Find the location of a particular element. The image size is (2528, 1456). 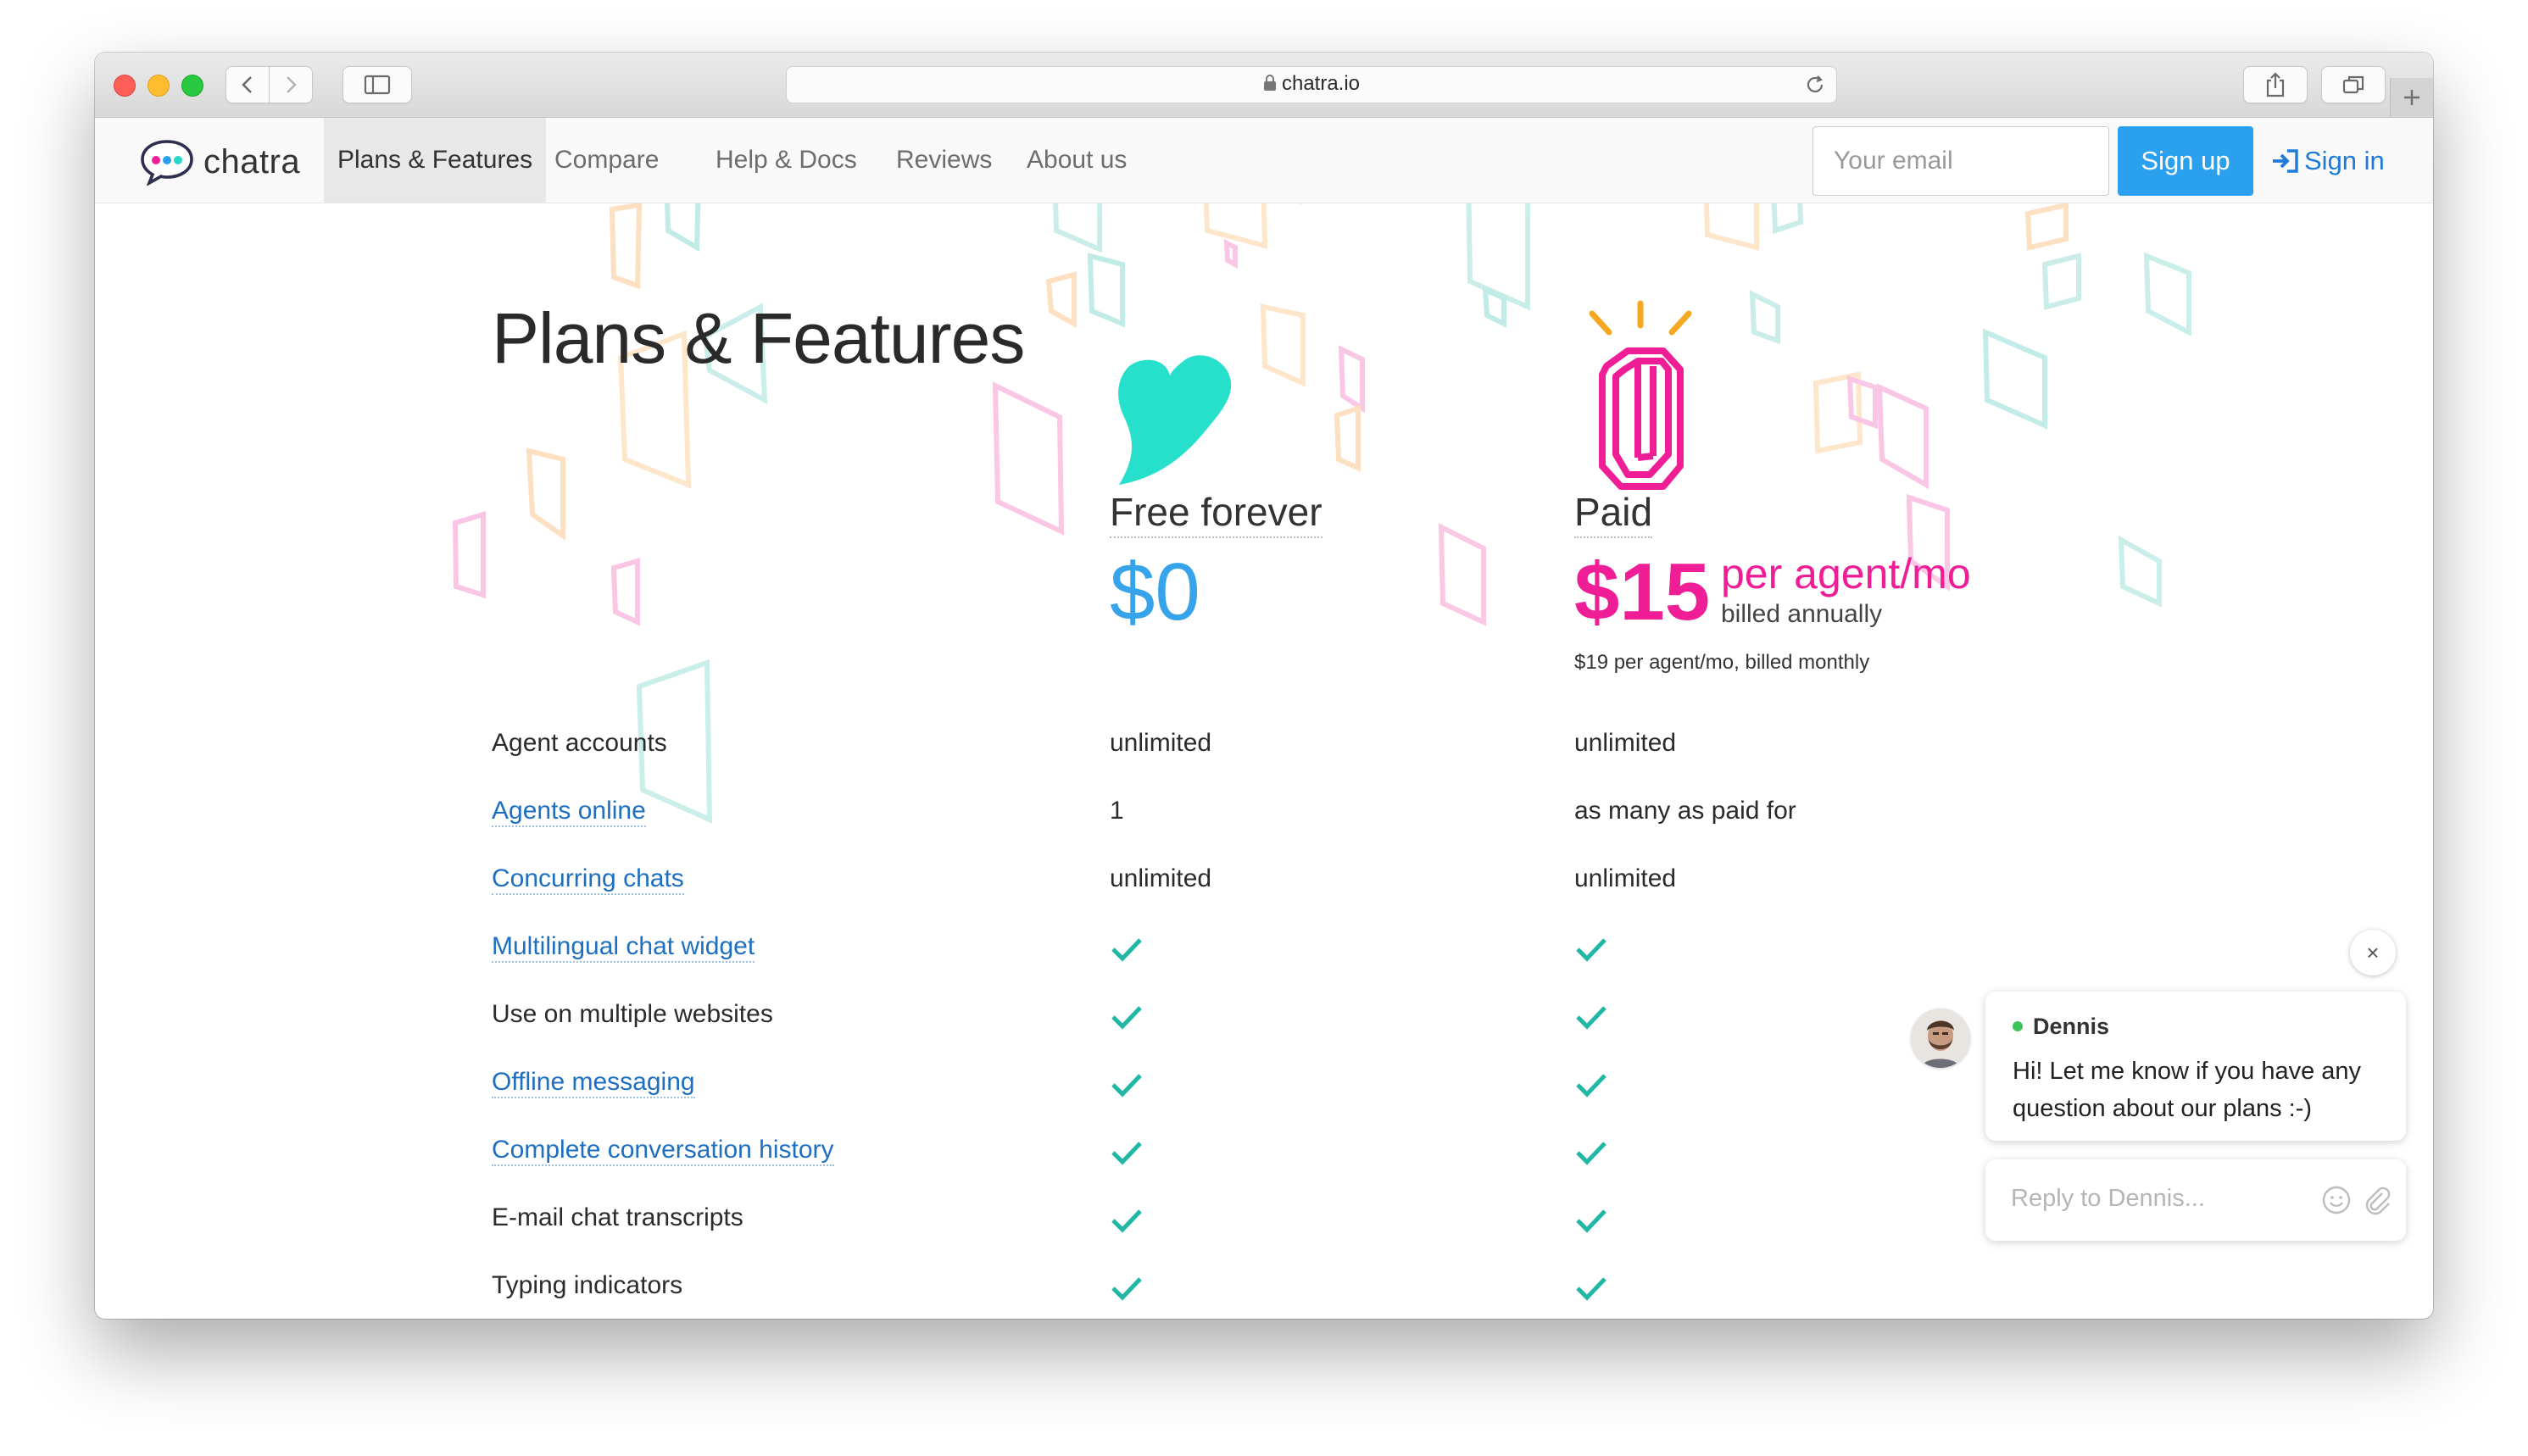

address-text: chatra.io is located at coordinates (1311, 84).